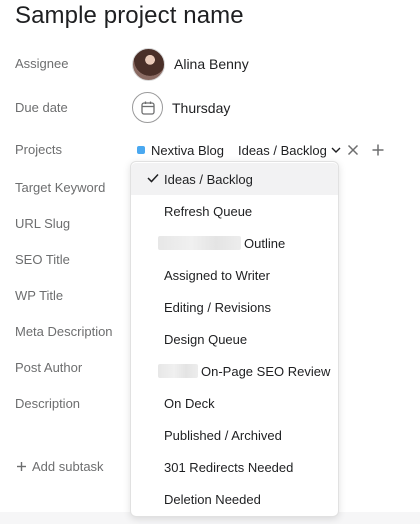 The height and width of the screenshot is (524, 420). What do you see at coordinates (153, 178) in the screenshot?
I see `check-icon` at bounding box center [153, 178].